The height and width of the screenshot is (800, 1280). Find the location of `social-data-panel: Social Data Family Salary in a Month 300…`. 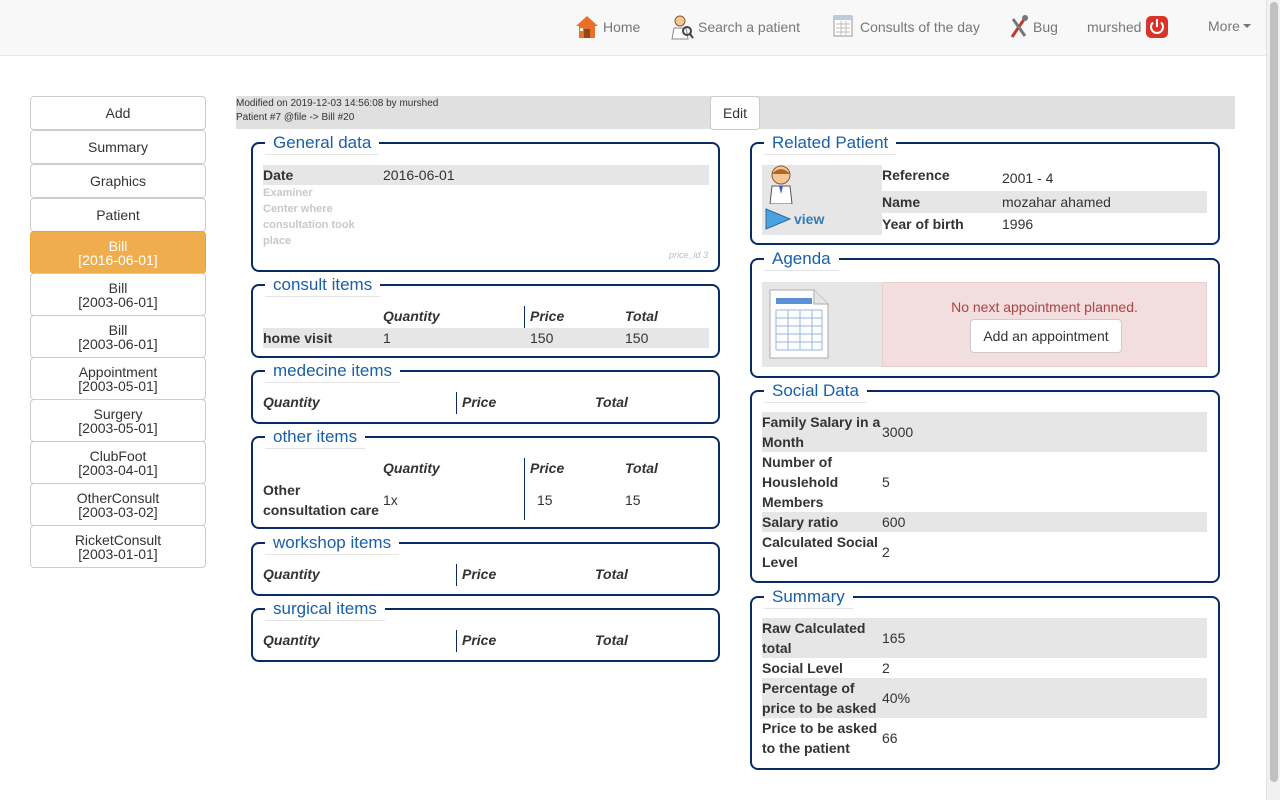

social-data-panel: Social Data Family Salary in a Month 300… is located at coordinates (985, 481).